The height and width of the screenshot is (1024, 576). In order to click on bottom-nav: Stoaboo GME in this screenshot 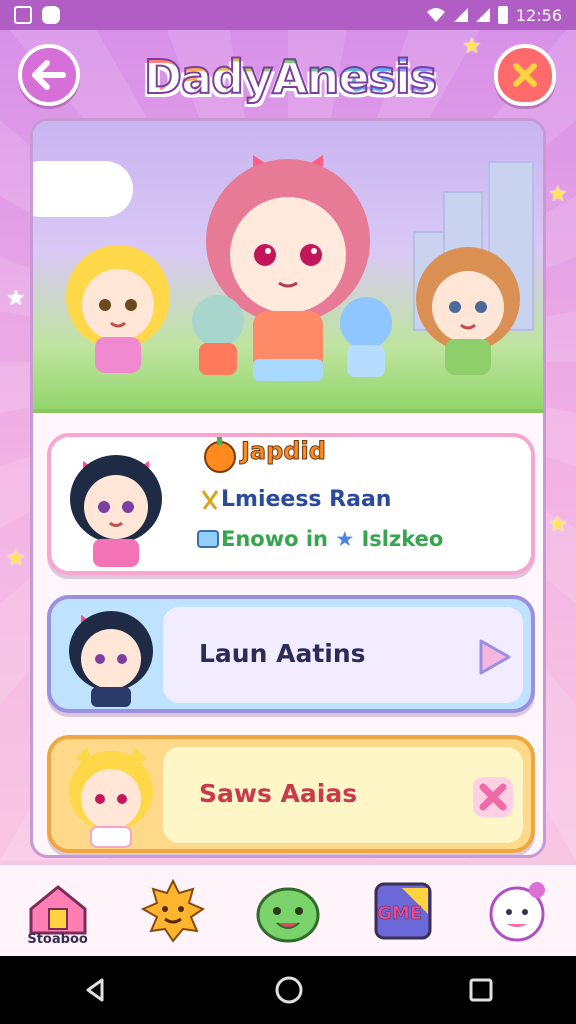, I will do `click(288, 909)`.